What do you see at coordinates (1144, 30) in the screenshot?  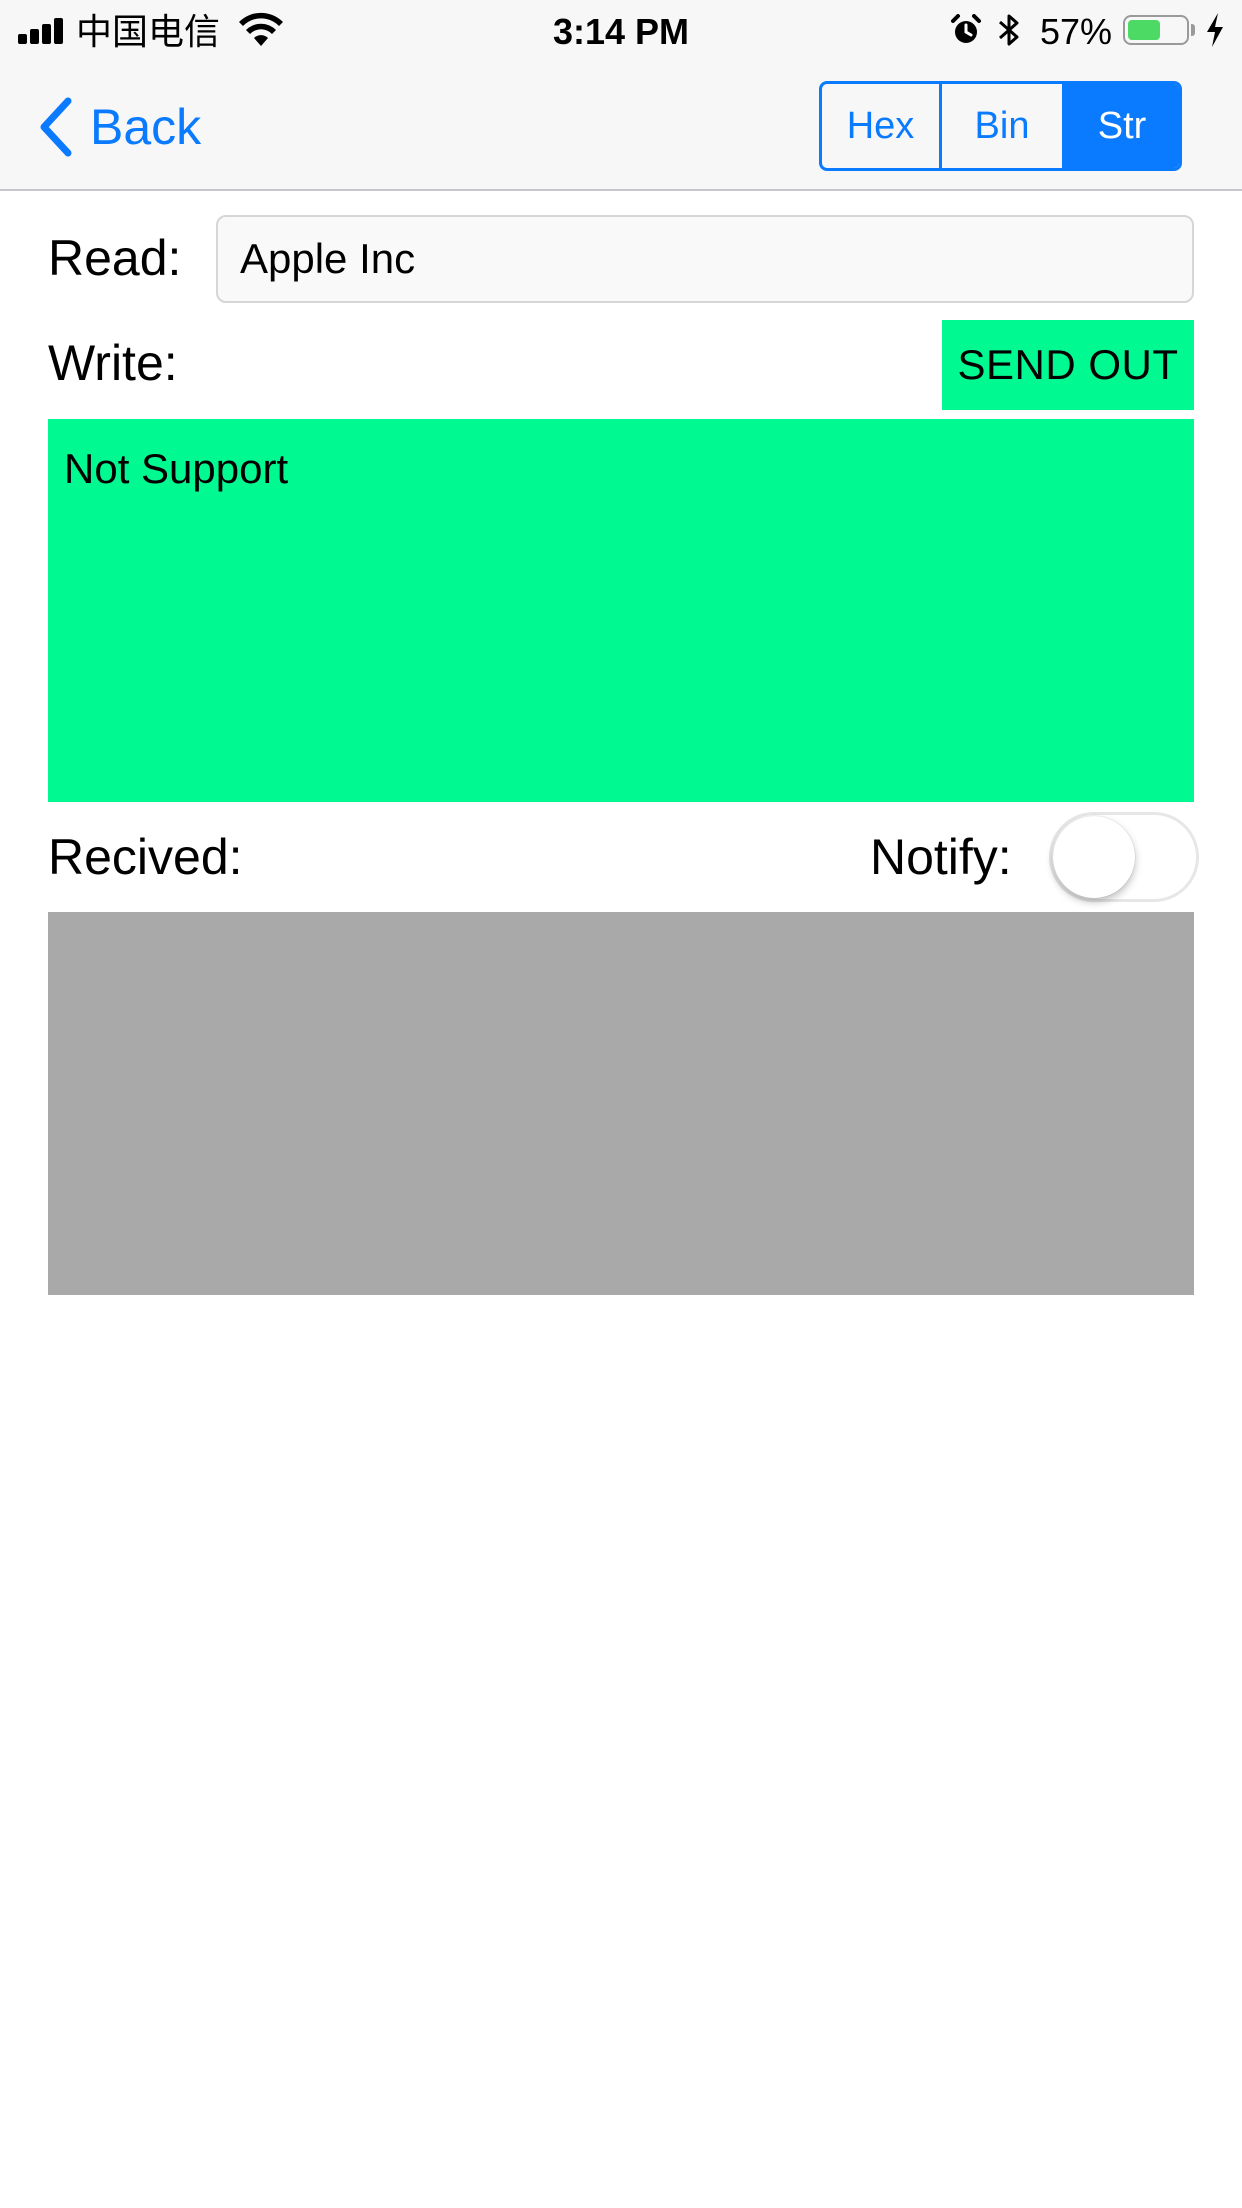 I see `battery-fill` at bounding box center [1144, 30].